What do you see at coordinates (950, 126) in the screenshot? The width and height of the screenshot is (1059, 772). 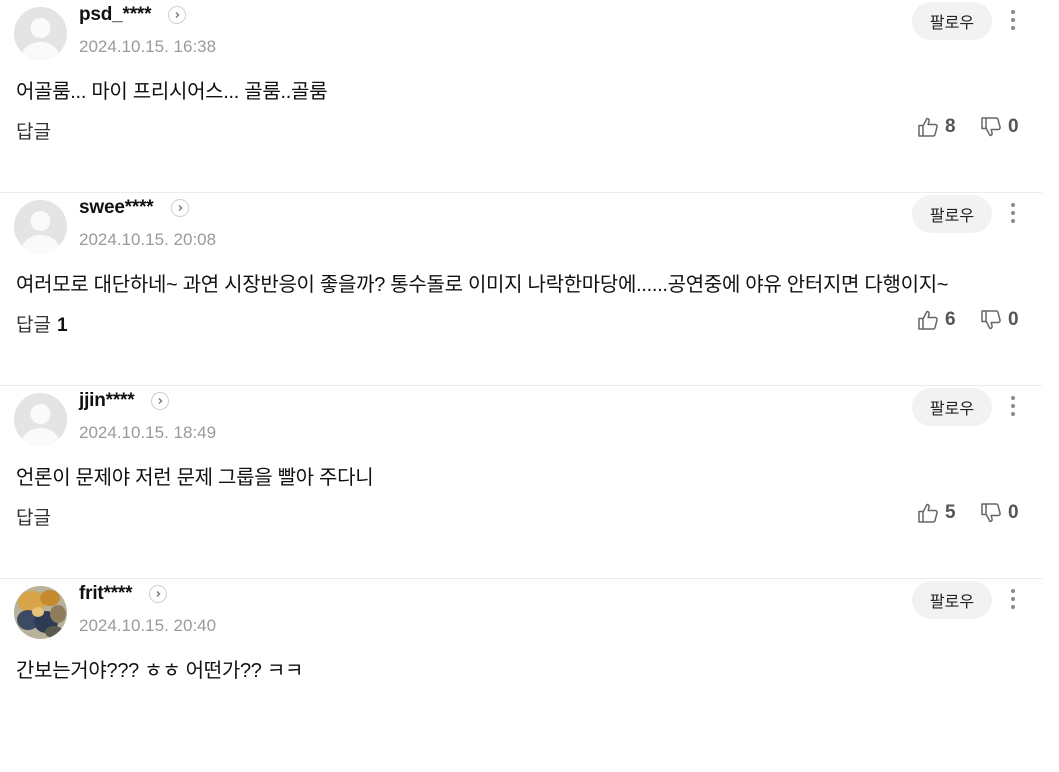 I see `like-count: 8` at bounding box center [950, 126].